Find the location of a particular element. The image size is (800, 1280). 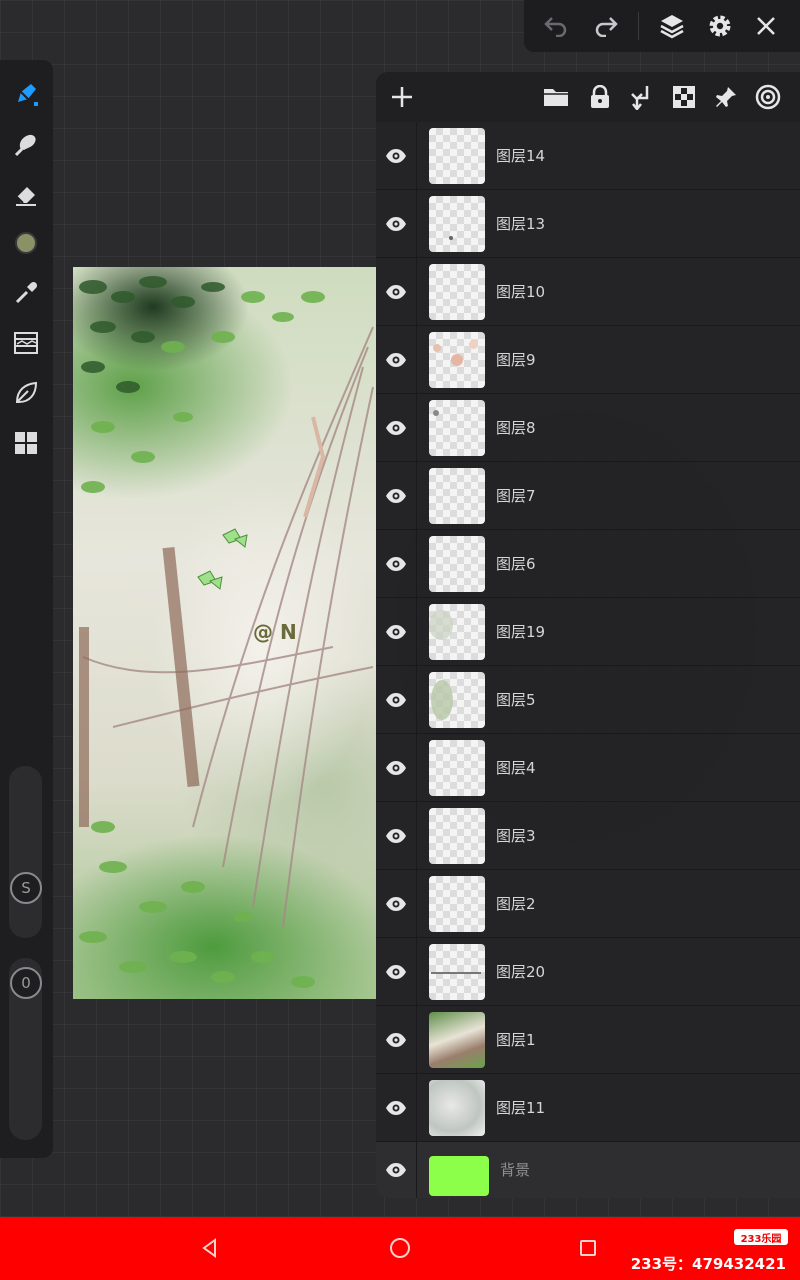

gallery-icon is located at coordinates (26, 443).